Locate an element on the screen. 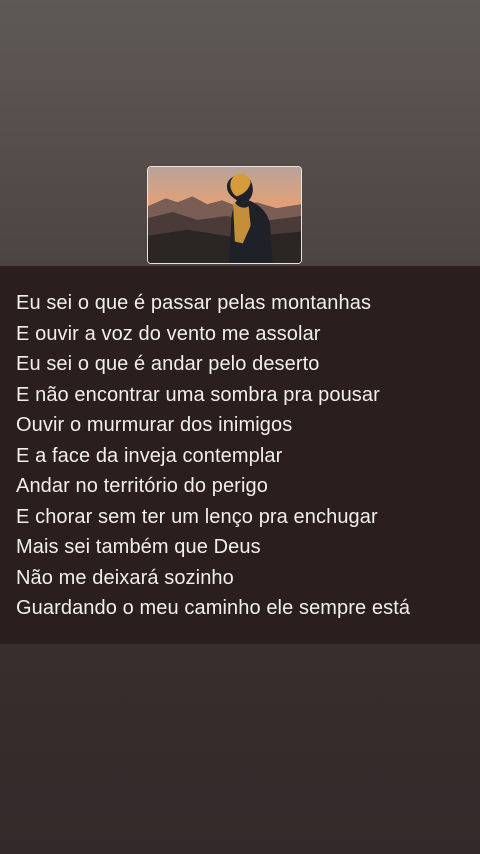 The image size is (480, 854). lyric-line: Eu sei o que é andar pelo deserto is located at coordinates (168, 364).